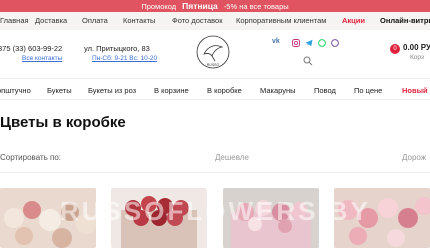 The height and width of the screenshot is (248, 430). I want to click on phone-number: 375 (33) 603-99-22, so click(31, 48).